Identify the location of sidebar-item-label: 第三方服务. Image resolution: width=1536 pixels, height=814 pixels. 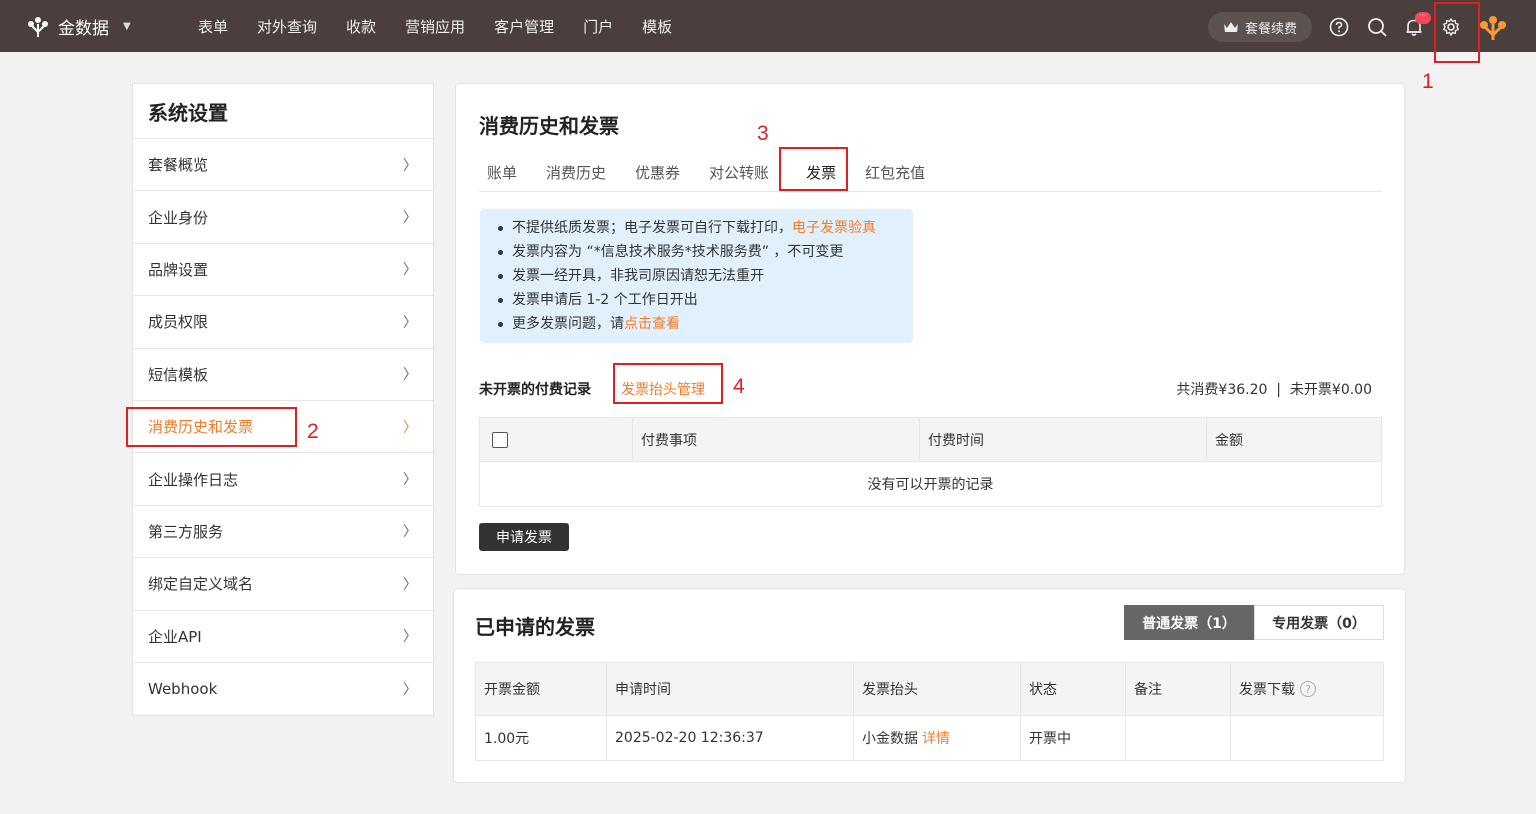
(186, 531).